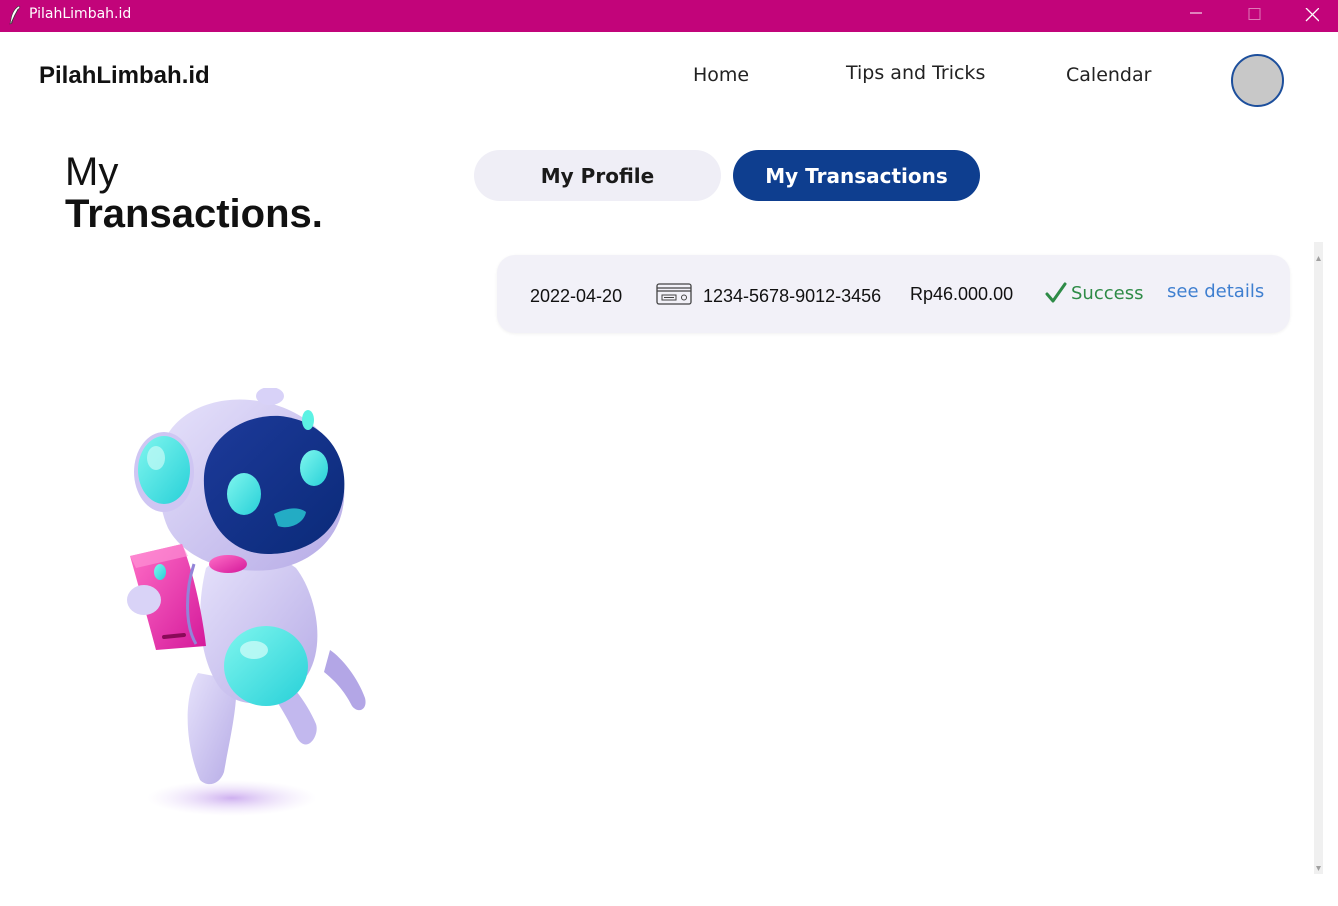 The width and height of the screenshot is (1338, 906). What do you see at coordinates (962, 294) in the screenshot?
I see `transaction-amount: Rp46.000.00` at bounding box center [962, 294].